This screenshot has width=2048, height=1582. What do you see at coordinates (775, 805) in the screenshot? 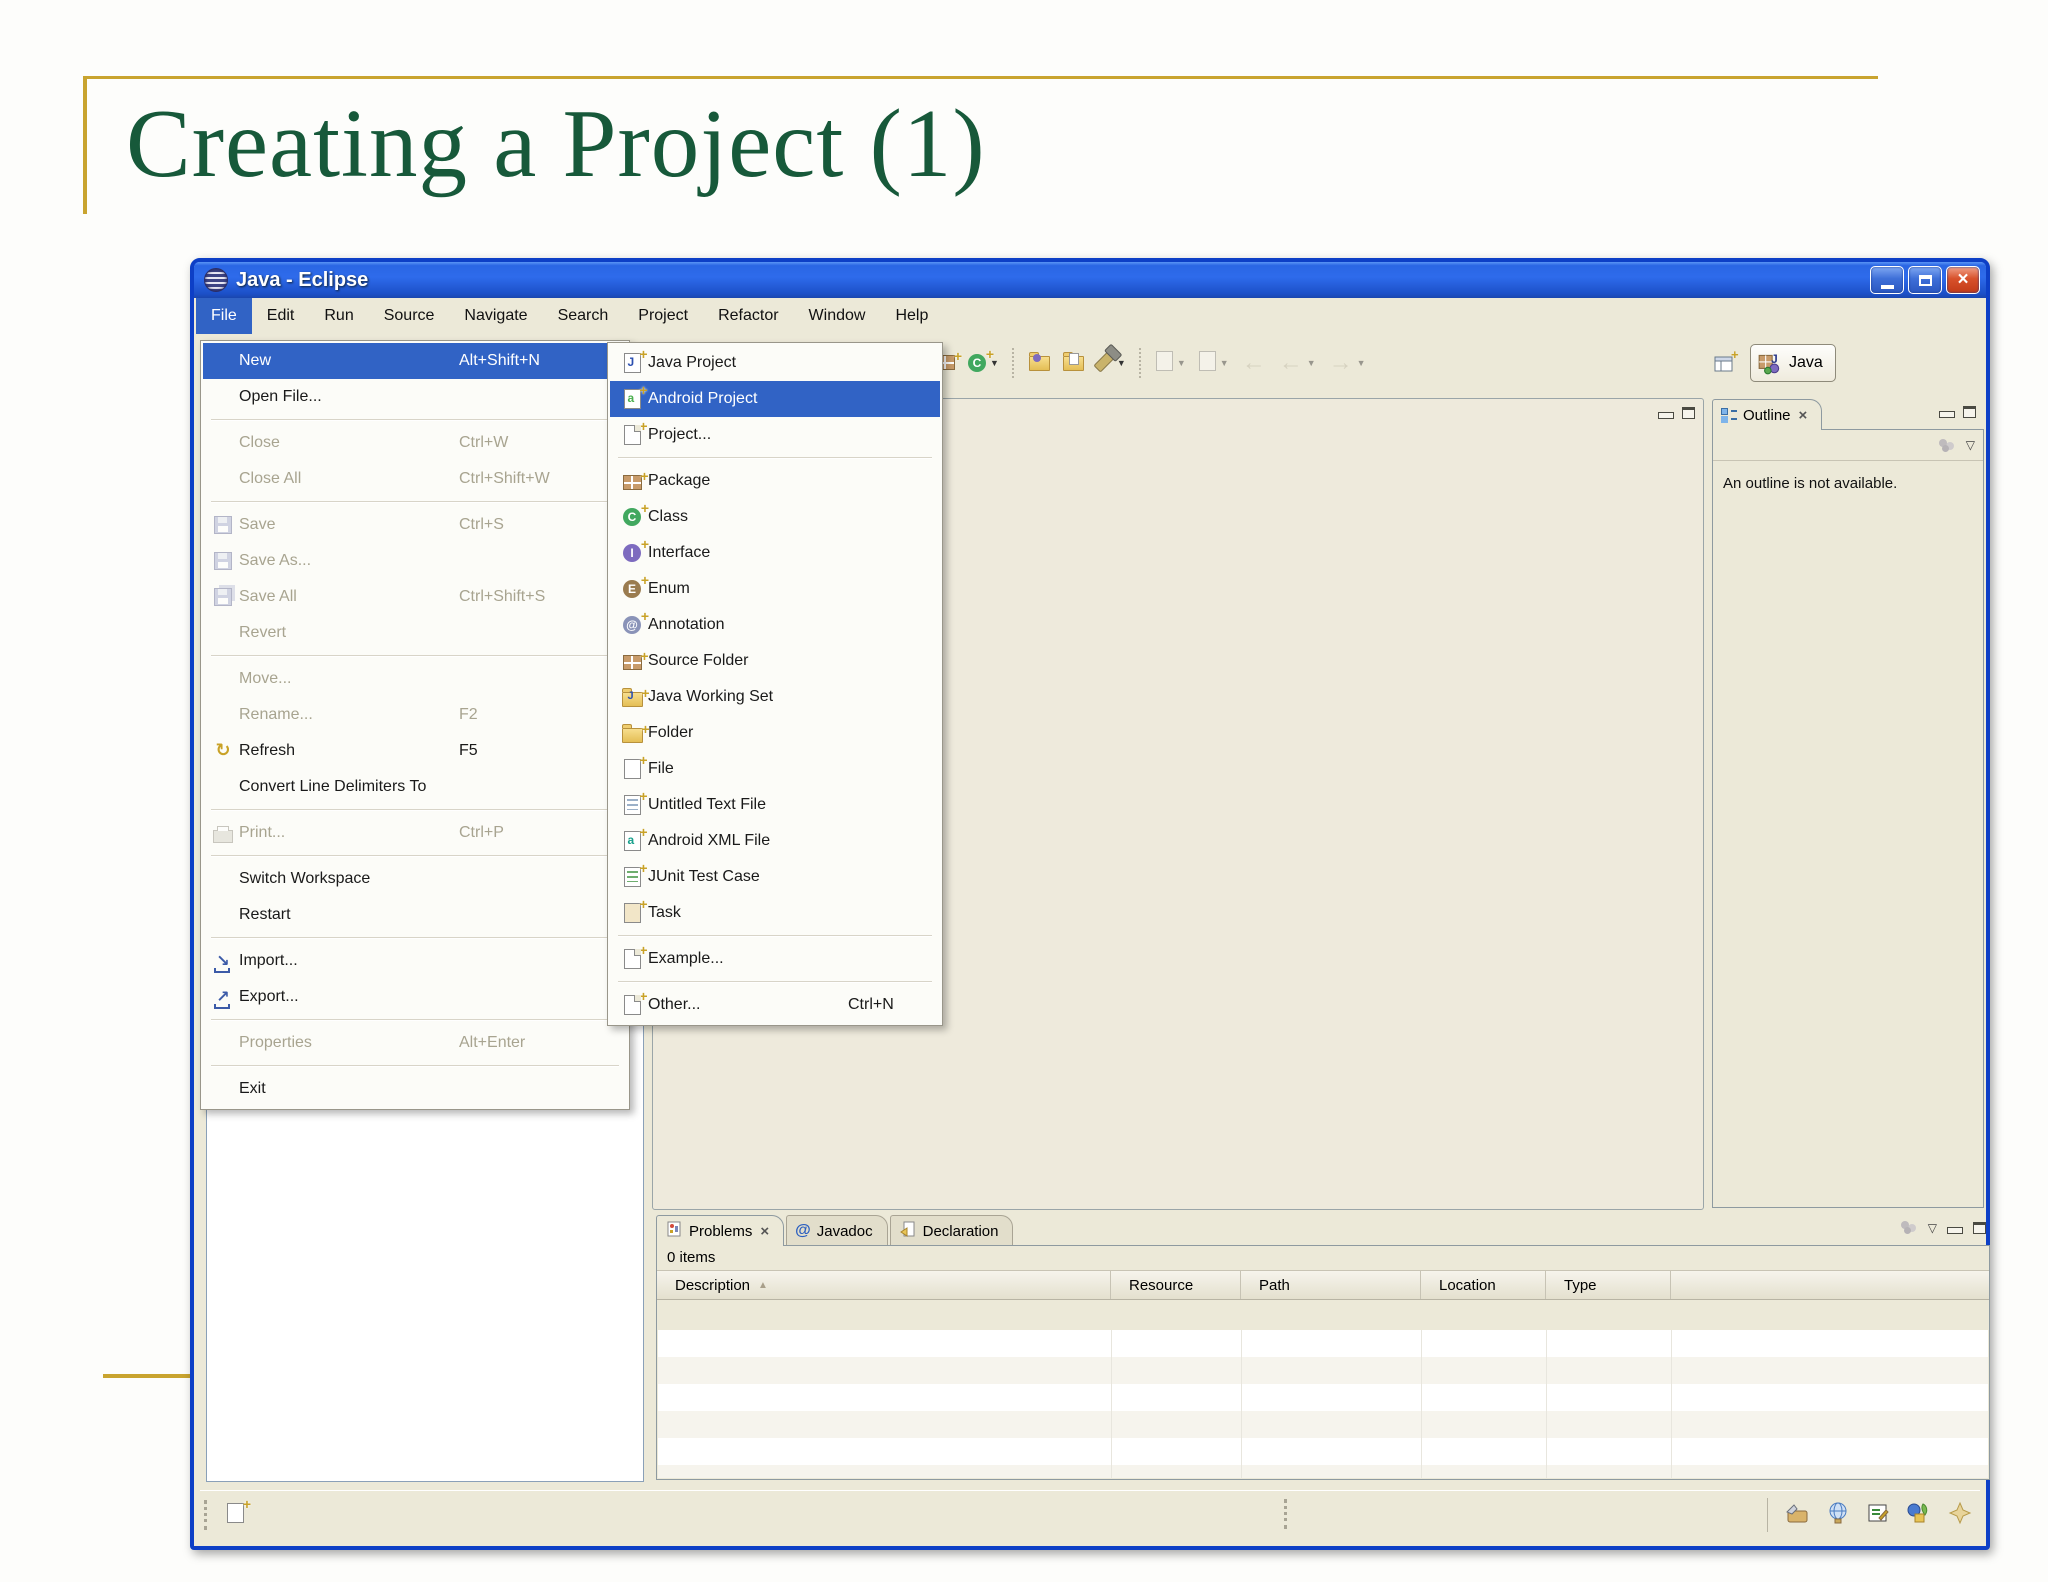
I see `new-submenu-item-untitled-text-file: + Untitled Text File` at bounding box center [775, 805].